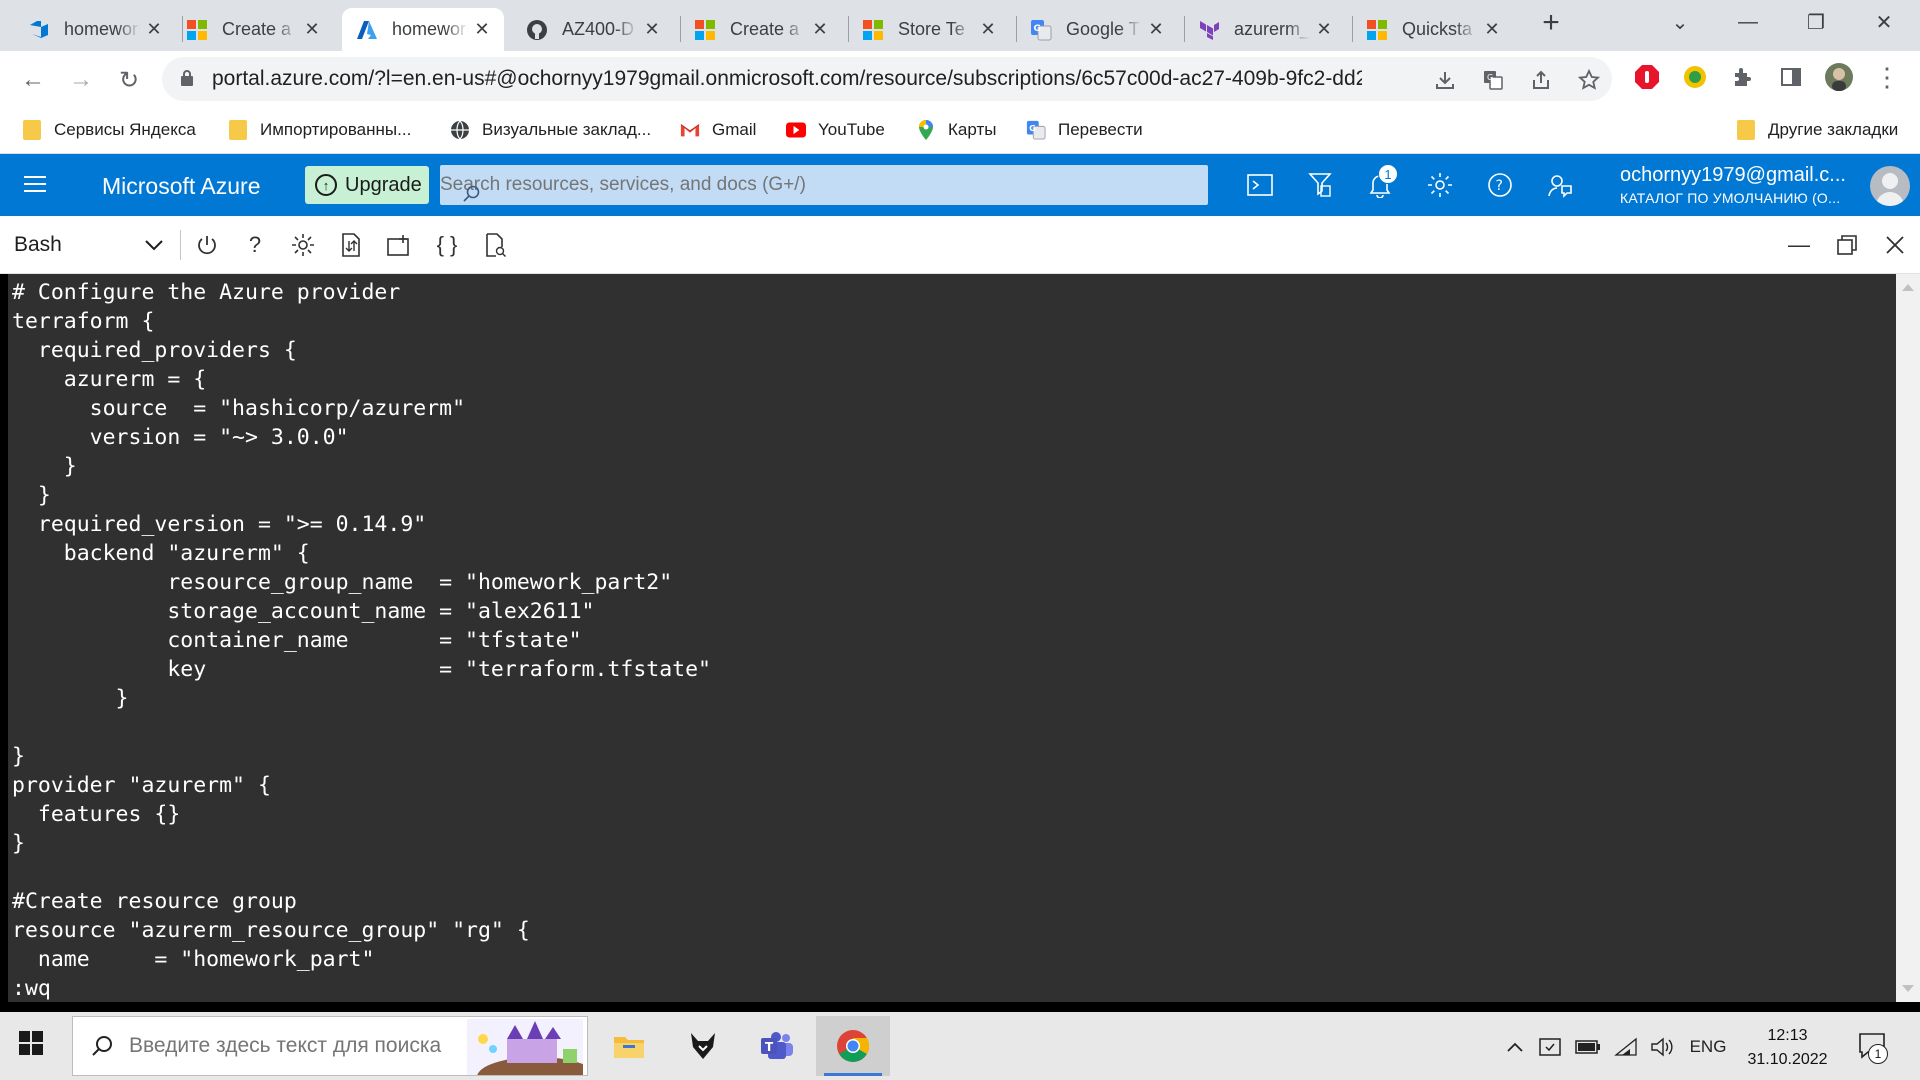  I want to click on directory-filter-icon, so click(1320, 185).